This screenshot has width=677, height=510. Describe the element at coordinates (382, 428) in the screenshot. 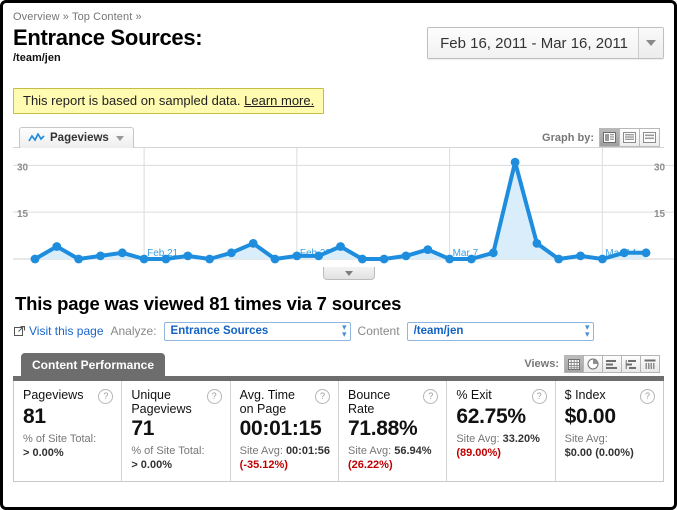

I see `metric-value: 71.88%` at that location.